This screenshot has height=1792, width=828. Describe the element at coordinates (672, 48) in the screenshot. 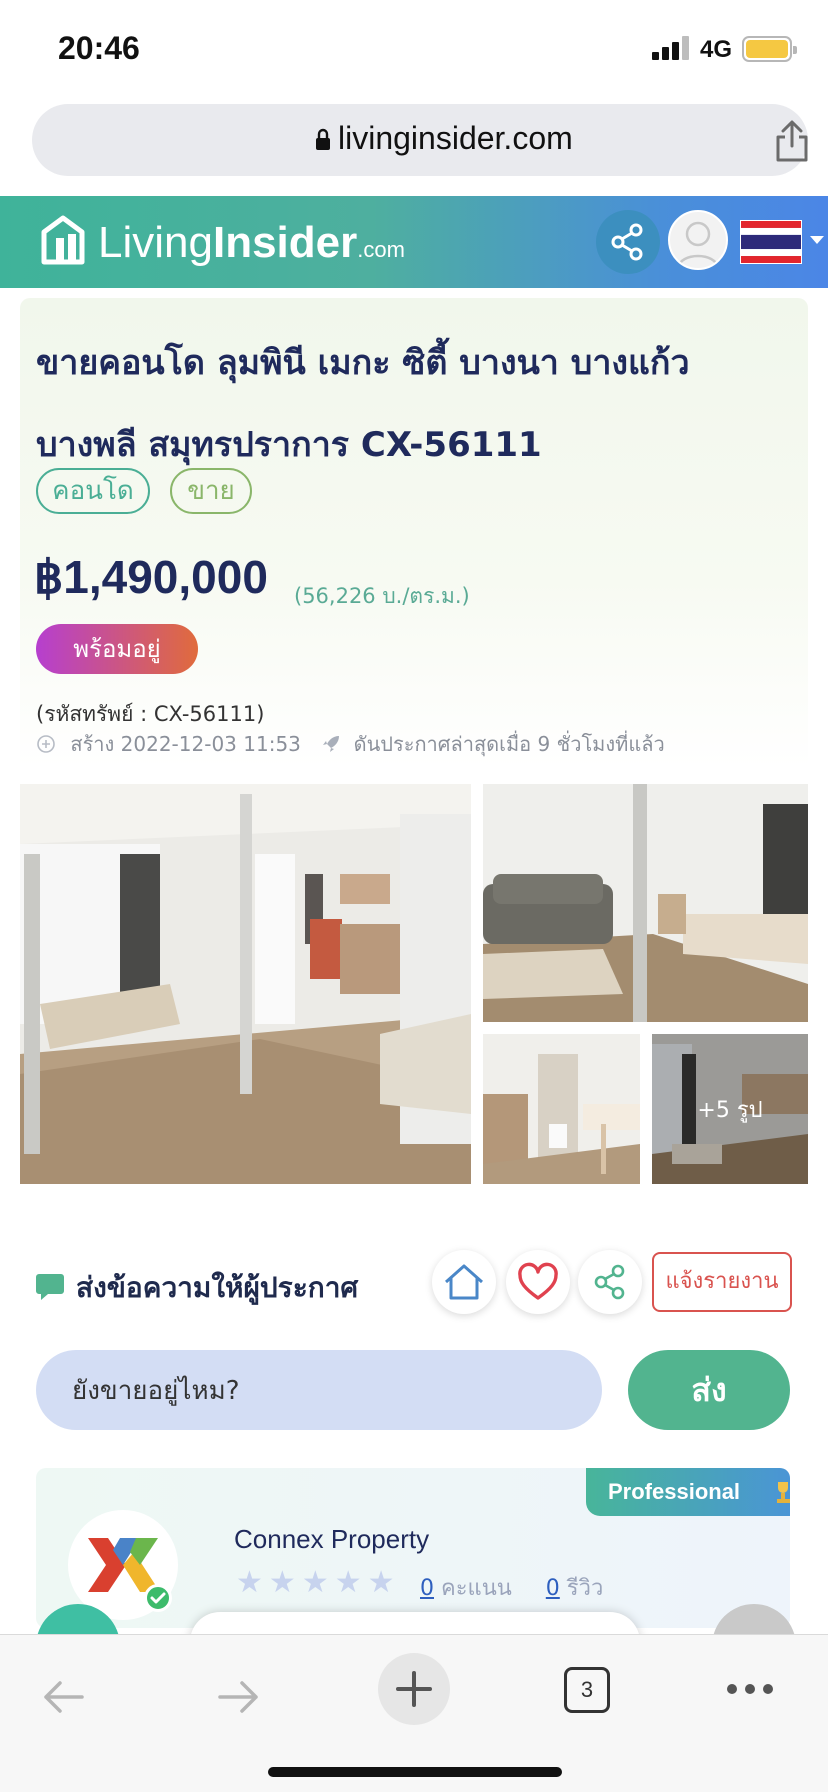

I see `signal-icon` at that location.